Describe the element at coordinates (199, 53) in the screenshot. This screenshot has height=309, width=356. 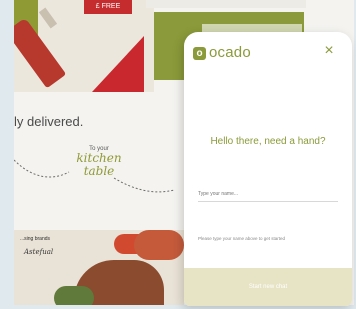
I see `ocado-logo-icon: o` at that location.